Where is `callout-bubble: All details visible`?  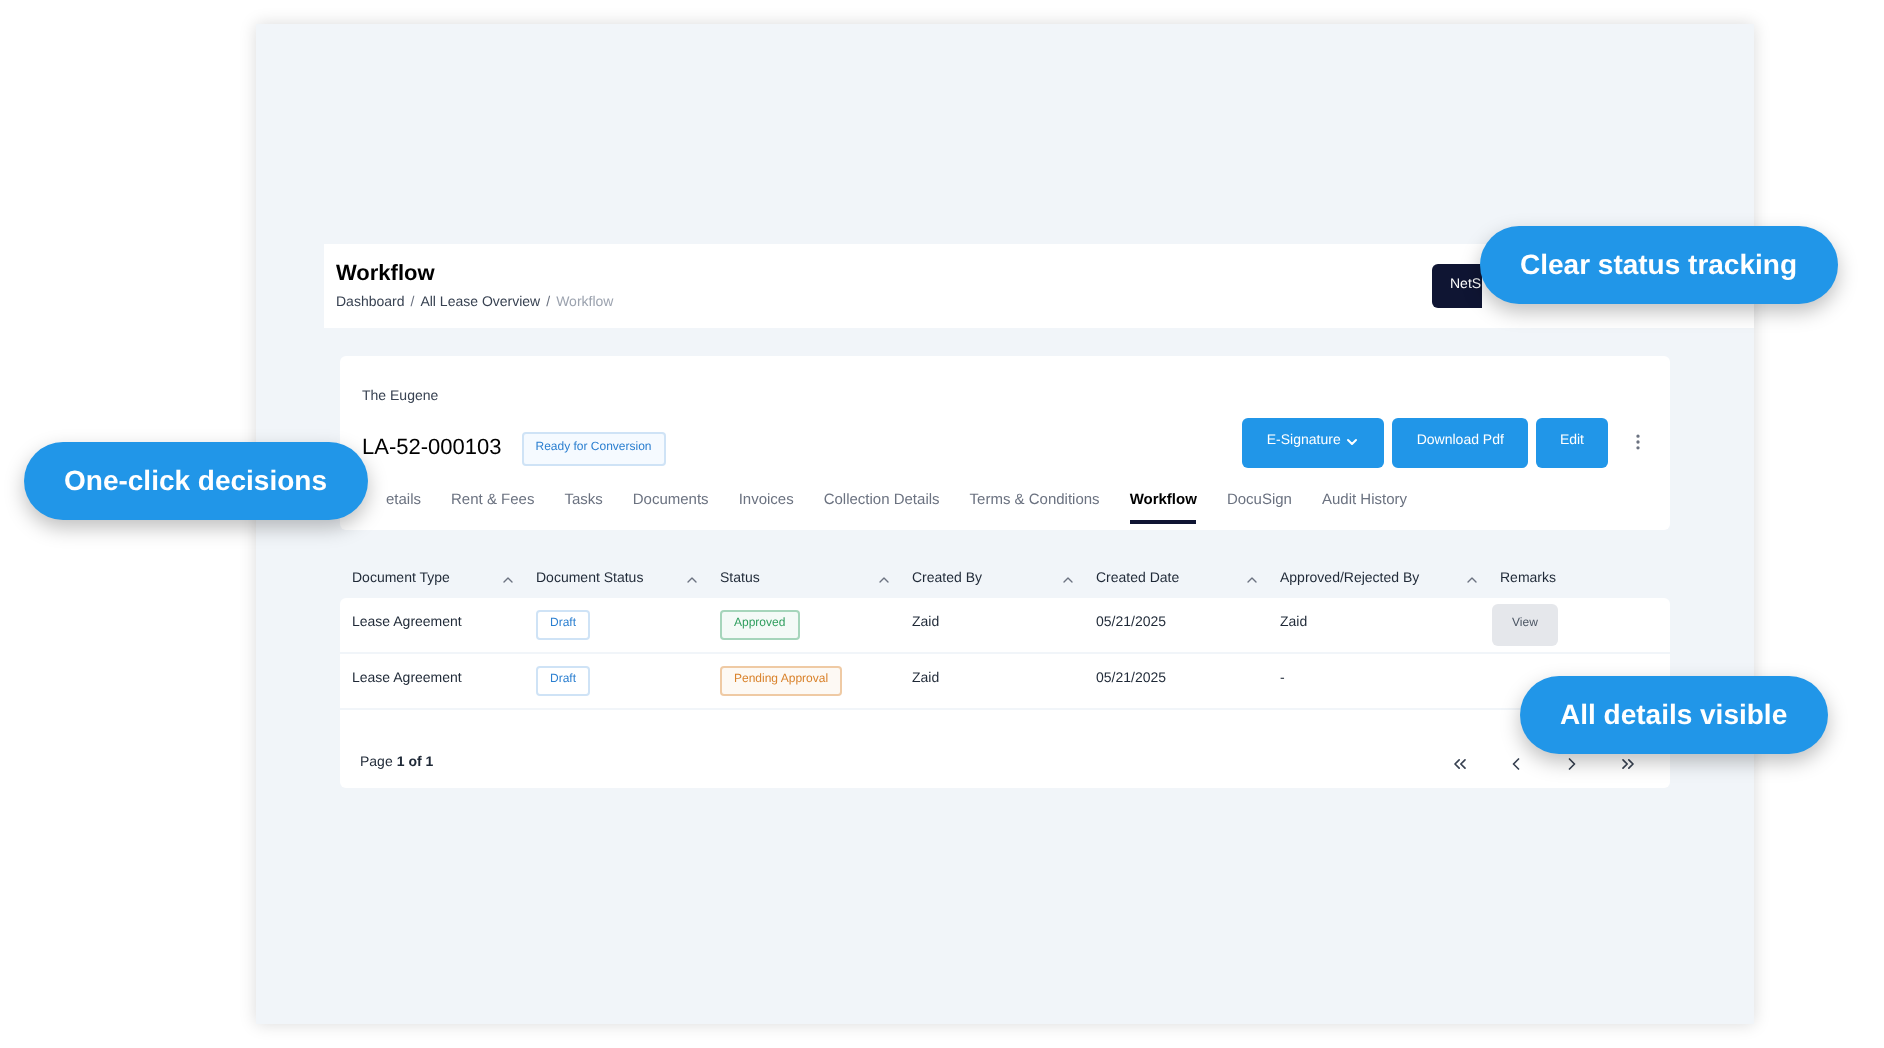
callout-bubble: All details visible is located at coordinates (1674, 715).